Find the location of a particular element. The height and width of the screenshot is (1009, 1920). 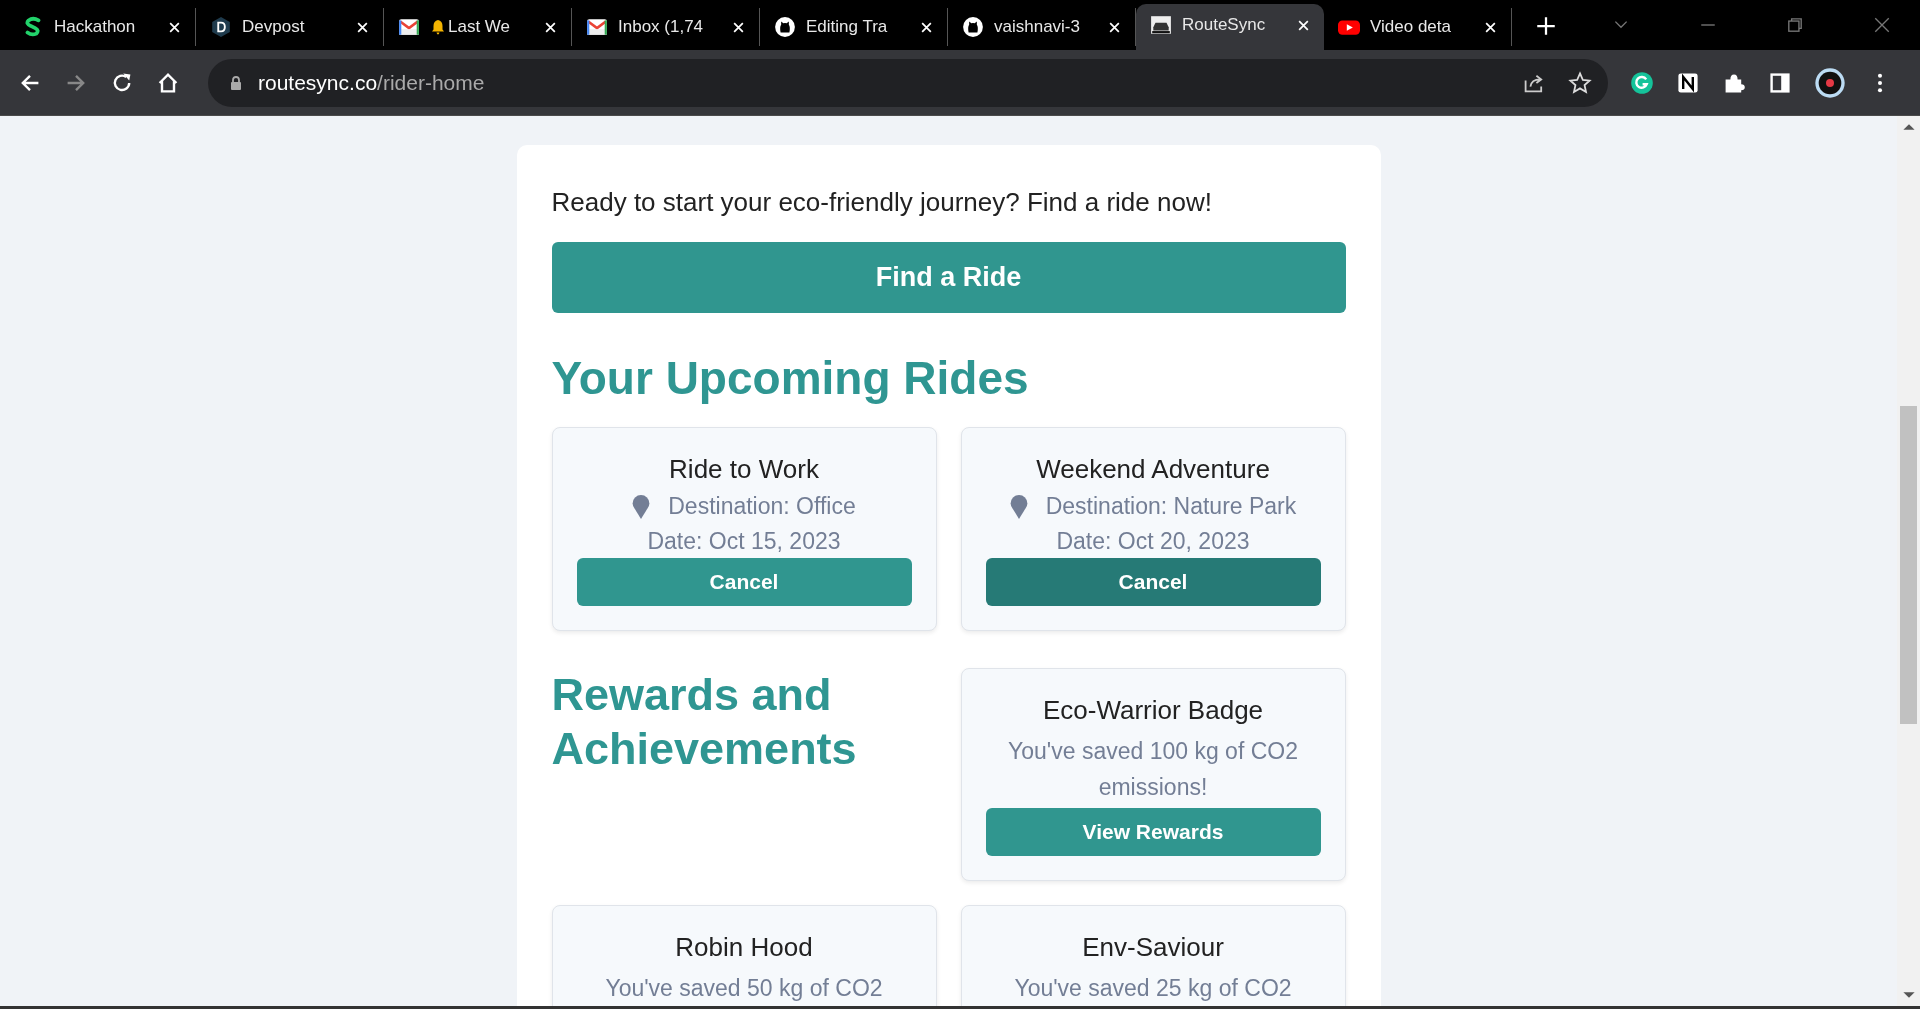

date-text: Date: Oct 15, 2023 is located at coordinates (744, 541).